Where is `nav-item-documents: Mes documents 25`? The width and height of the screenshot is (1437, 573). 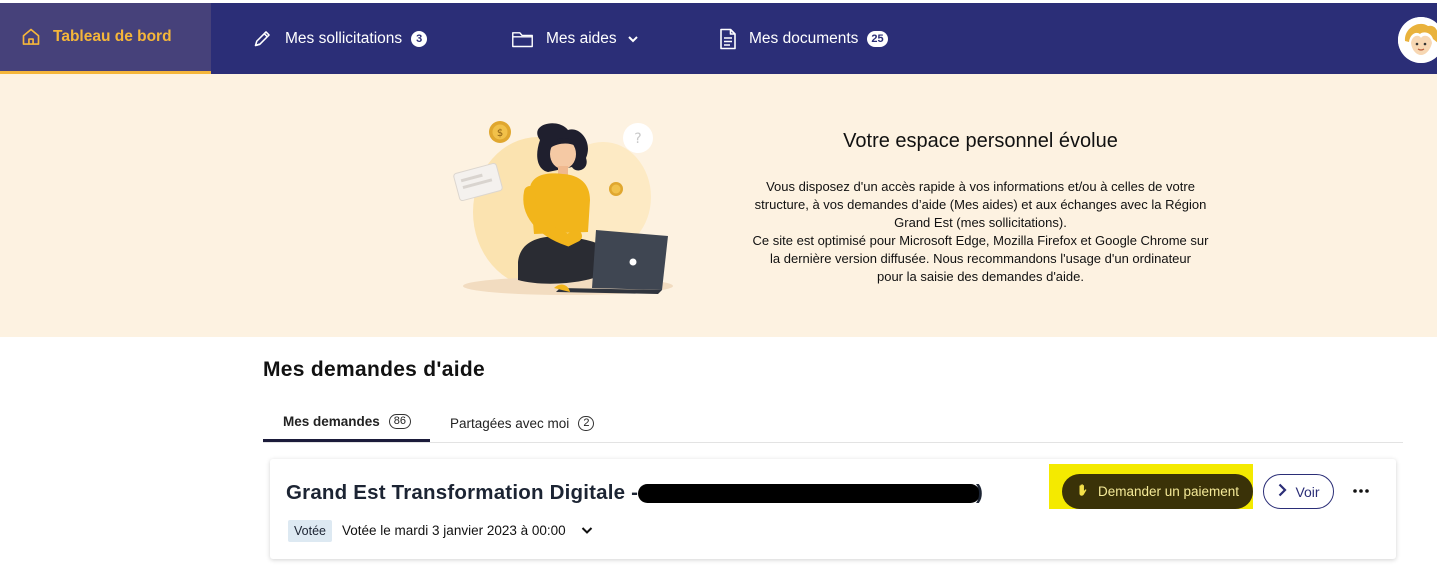 nav-item-documents: Mes documents 25 is located at coordinates (803, 38).